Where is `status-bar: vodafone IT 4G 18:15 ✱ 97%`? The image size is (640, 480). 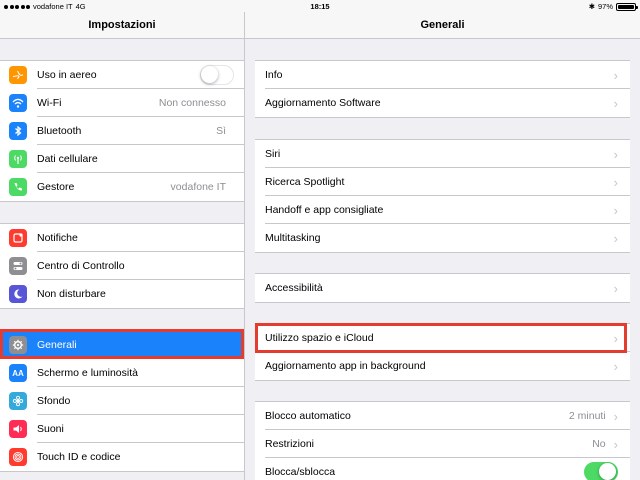
status-bar: vodafone IT 4G 18:15 ✱ 97% is located at coordinates (320, 6).